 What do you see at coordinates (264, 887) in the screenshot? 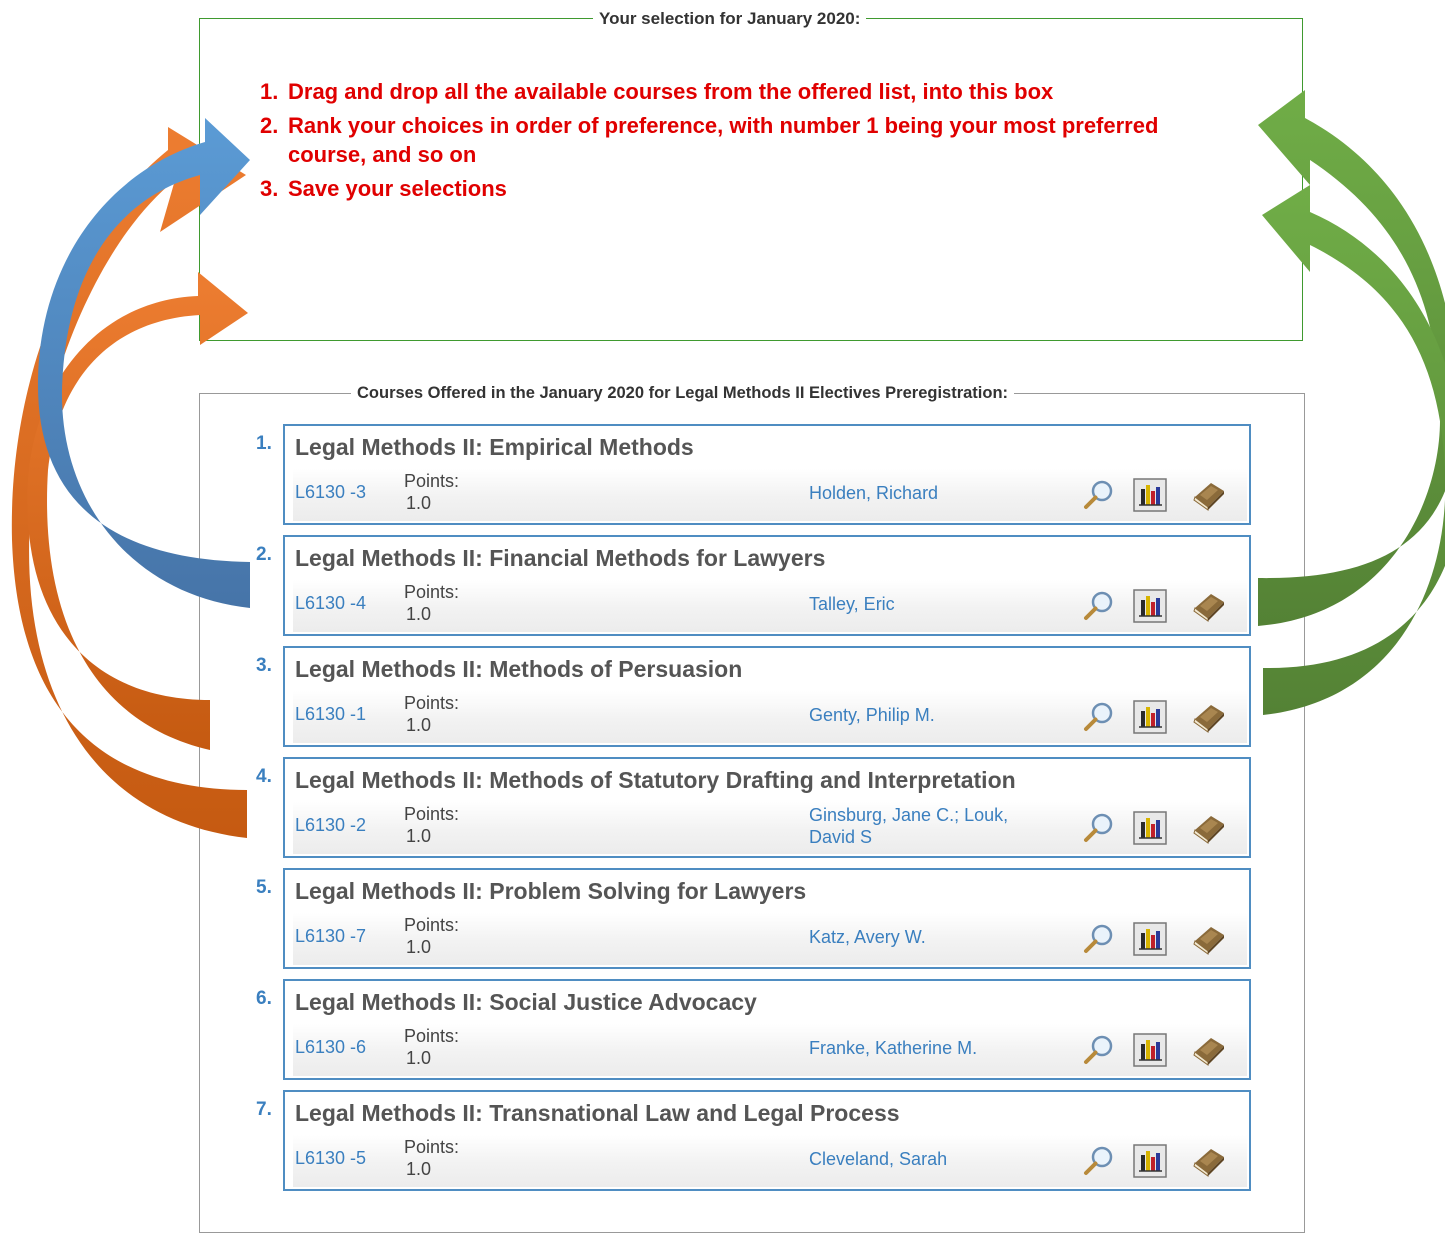
I see `course-rank: 5.` at bounding box center [264, 887].